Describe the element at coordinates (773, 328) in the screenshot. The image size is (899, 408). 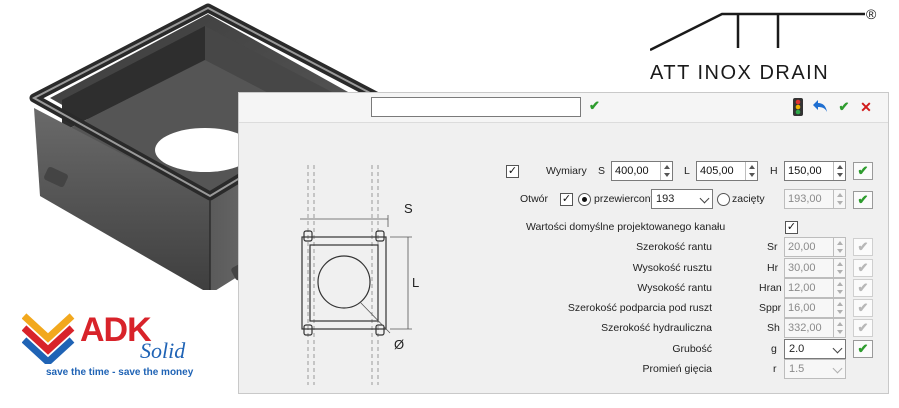
I see `param-code: Sh` at that location.